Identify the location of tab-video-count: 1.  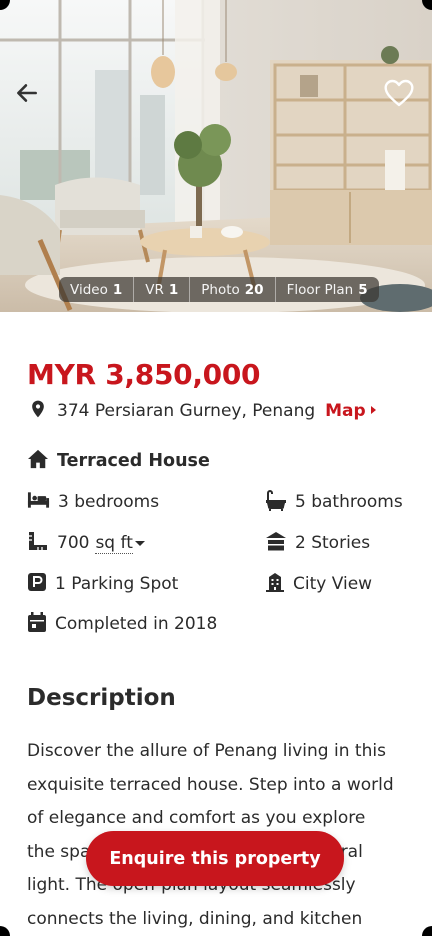
(117, 289).